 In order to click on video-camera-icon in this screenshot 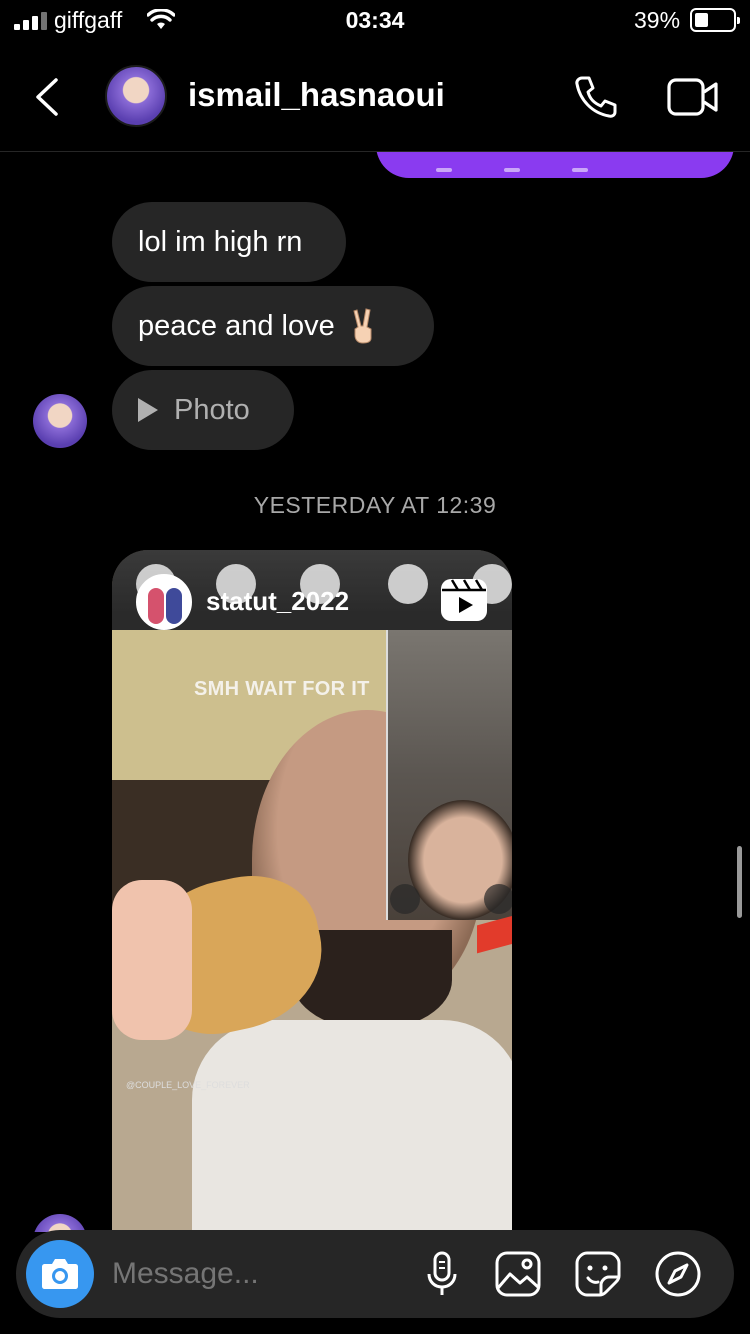, I will do `click(693, 97)`.